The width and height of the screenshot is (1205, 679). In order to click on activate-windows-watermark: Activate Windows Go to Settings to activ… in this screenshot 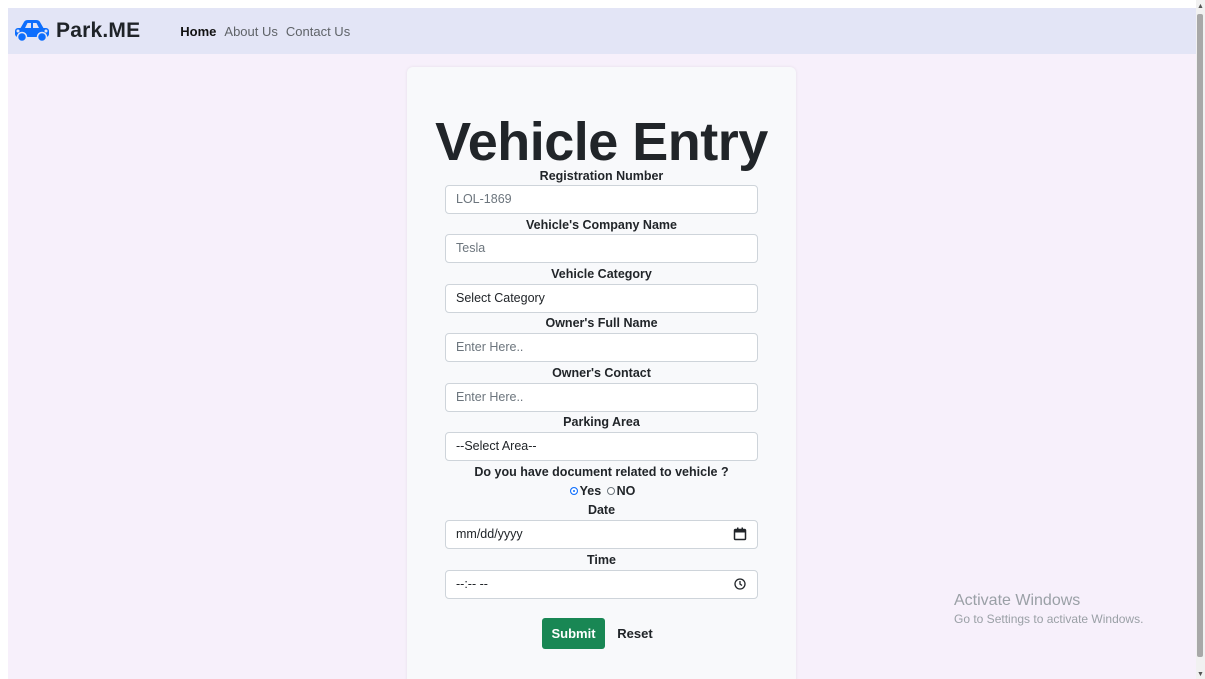, I will do `click(1048, 609)`.